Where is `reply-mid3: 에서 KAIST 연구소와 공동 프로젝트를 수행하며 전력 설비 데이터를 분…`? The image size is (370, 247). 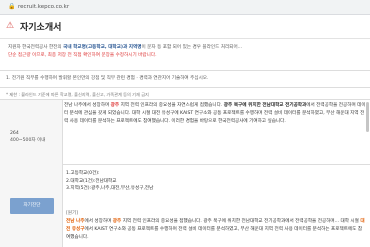
reply-mid3: 에서 KAIST 연구소와 공동 프로젝트를 수행하며 전력 설비 데이터를 분… is located at coordinates (214, 233).